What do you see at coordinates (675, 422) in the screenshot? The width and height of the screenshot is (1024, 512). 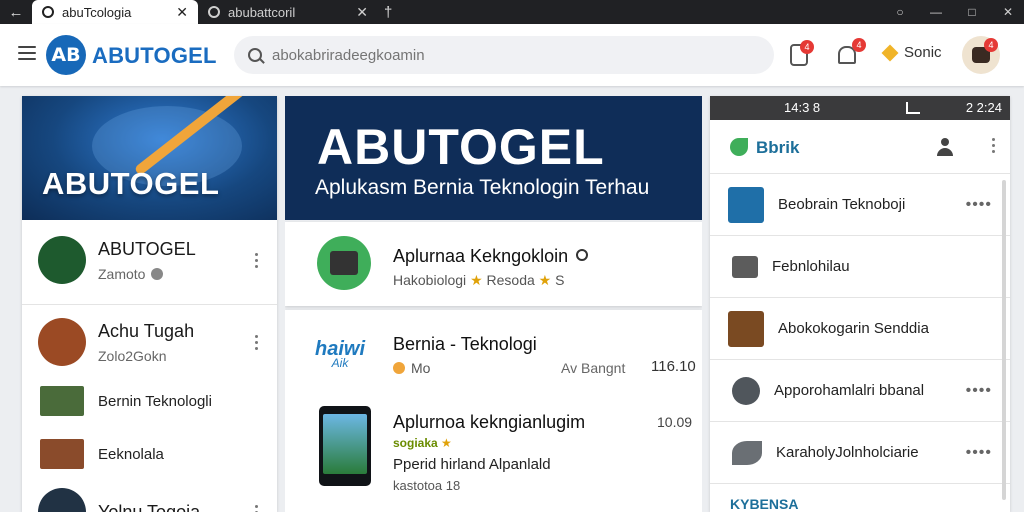 I see `card-time: 10.09` at bounding box center [675, 422].